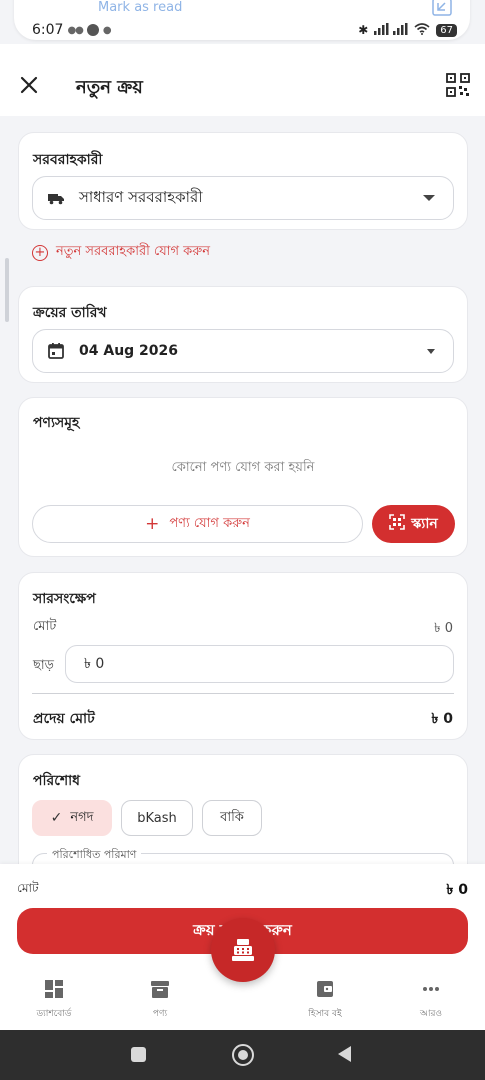 The width and height of the screenshot is (485, 1080). I want to click on recent-apps-icon, so click(138, 1054).